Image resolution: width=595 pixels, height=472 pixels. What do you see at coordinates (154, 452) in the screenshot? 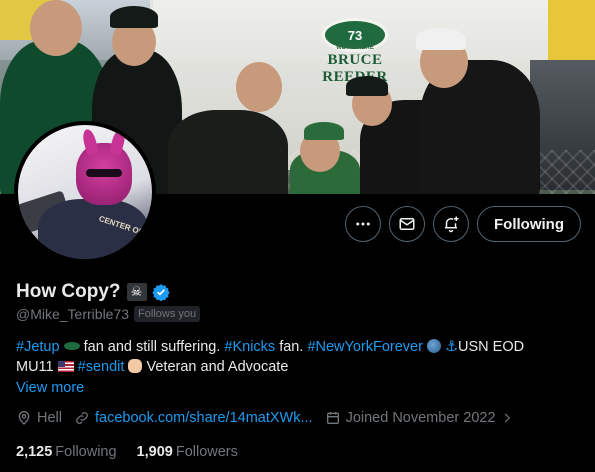
I see `followers-count: 1,909` at bounding box center [154, 452].